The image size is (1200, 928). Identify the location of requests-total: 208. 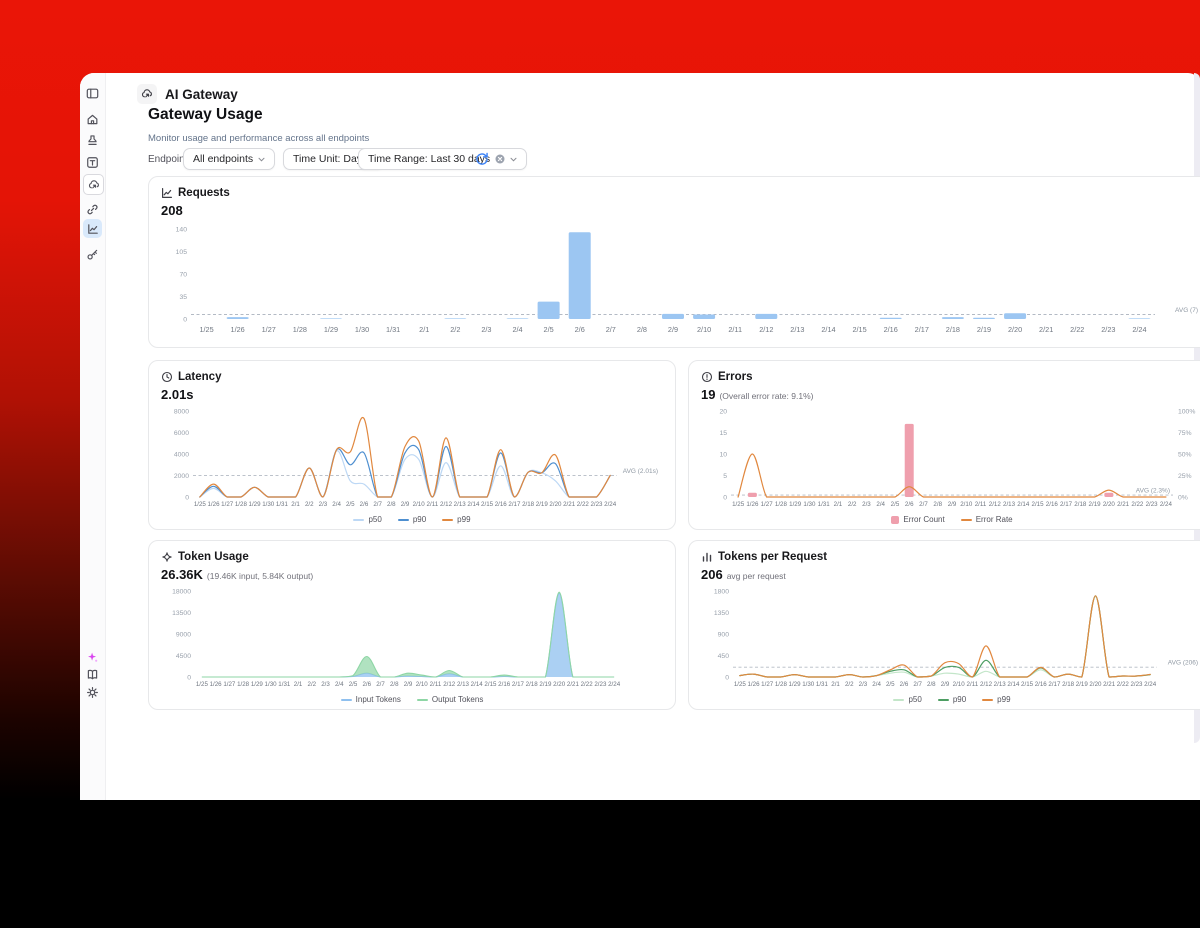
(172, 210).